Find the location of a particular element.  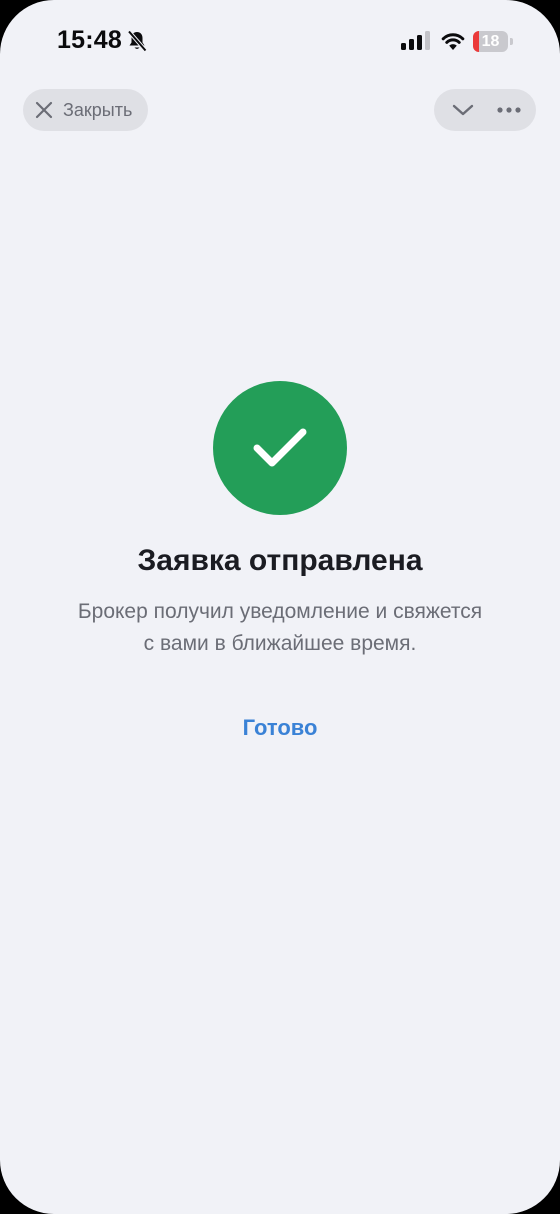

confirmation-message-line-2: с вами в ближайшее время. is located at coordinates (280, 643).